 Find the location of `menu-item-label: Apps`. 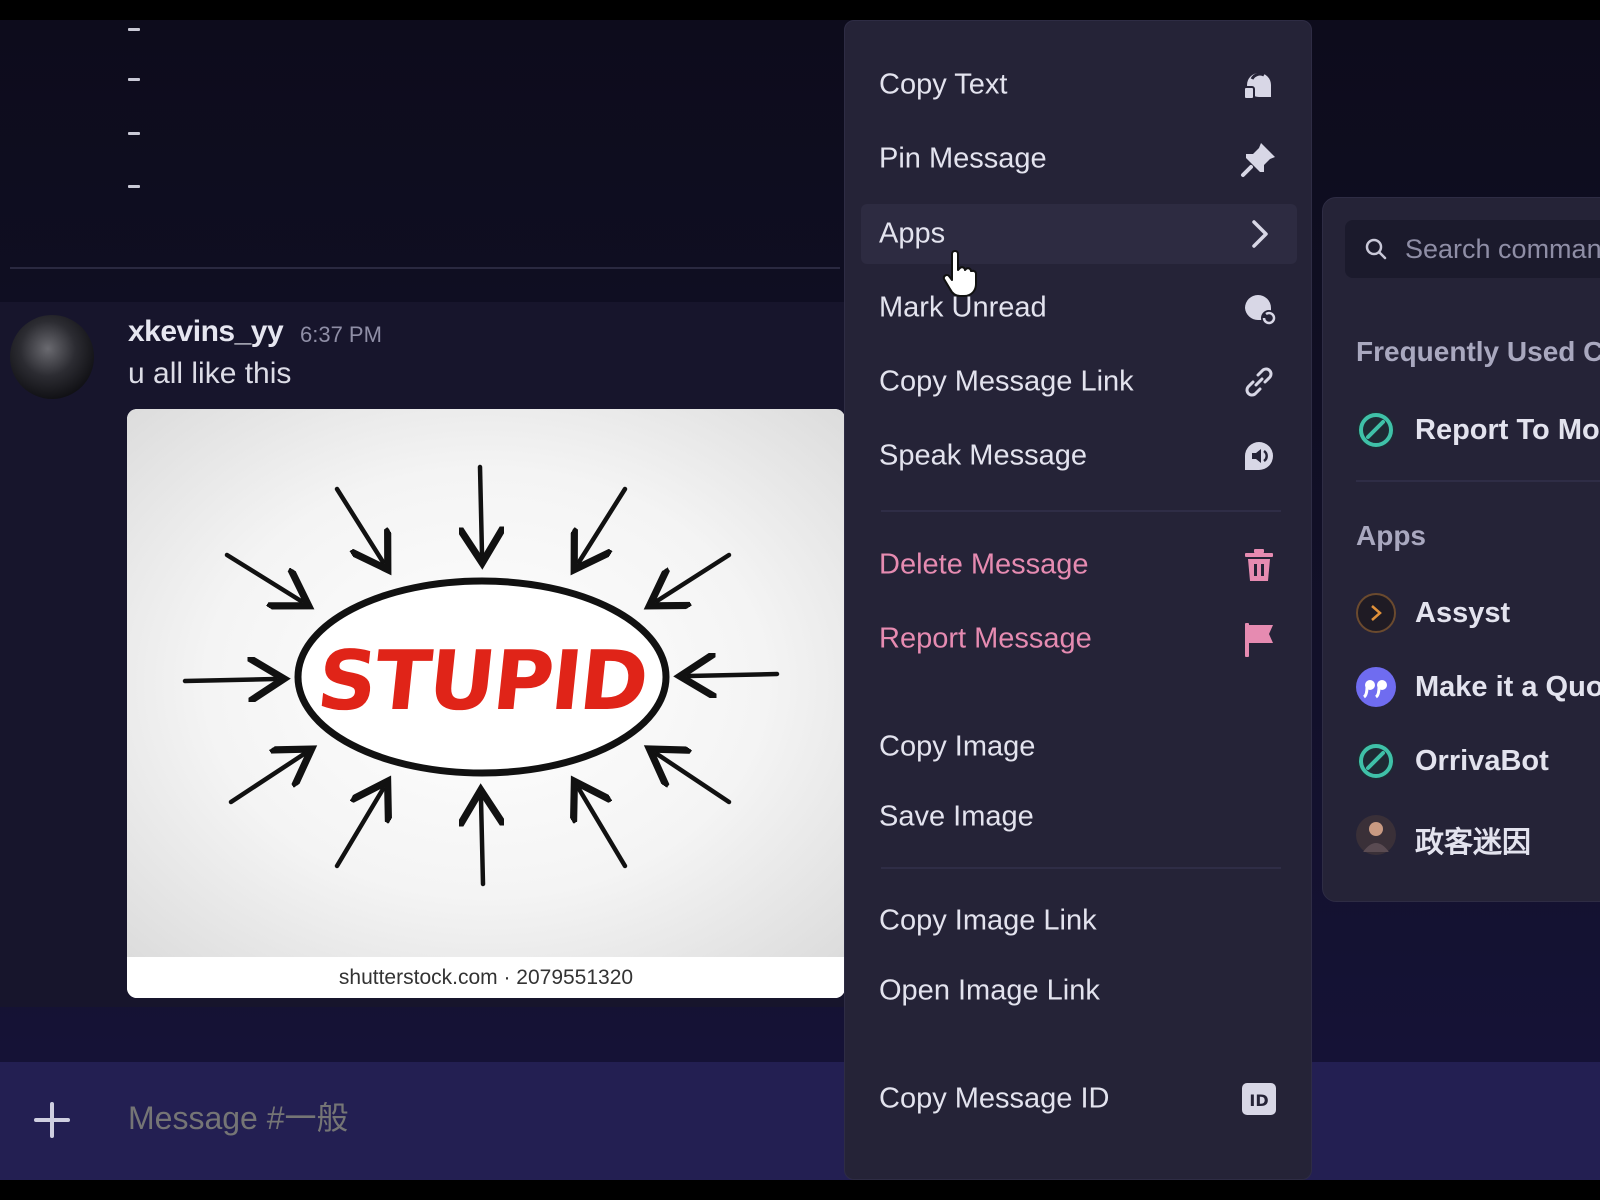

menu-item-label: Apps is located at coordinates (912, 233).